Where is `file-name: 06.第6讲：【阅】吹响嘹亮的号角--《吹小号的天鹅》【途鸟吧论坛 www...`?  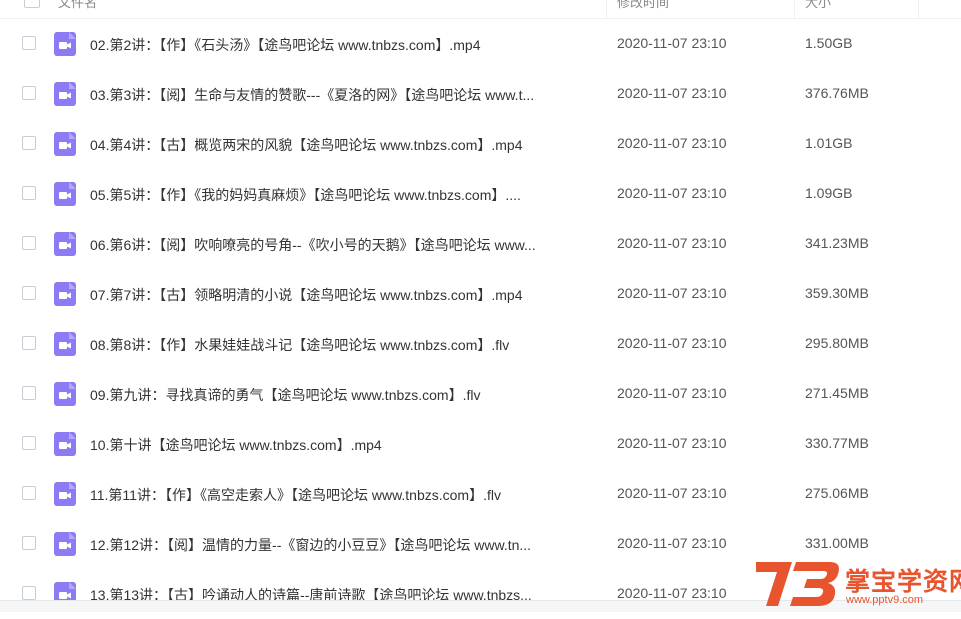
file-name: 06.第6讲：【阅】吹响嘹亮的号角--《吹小号的天鹅》【途鸟吧论坛 www... is located at coordinates (345, 245).